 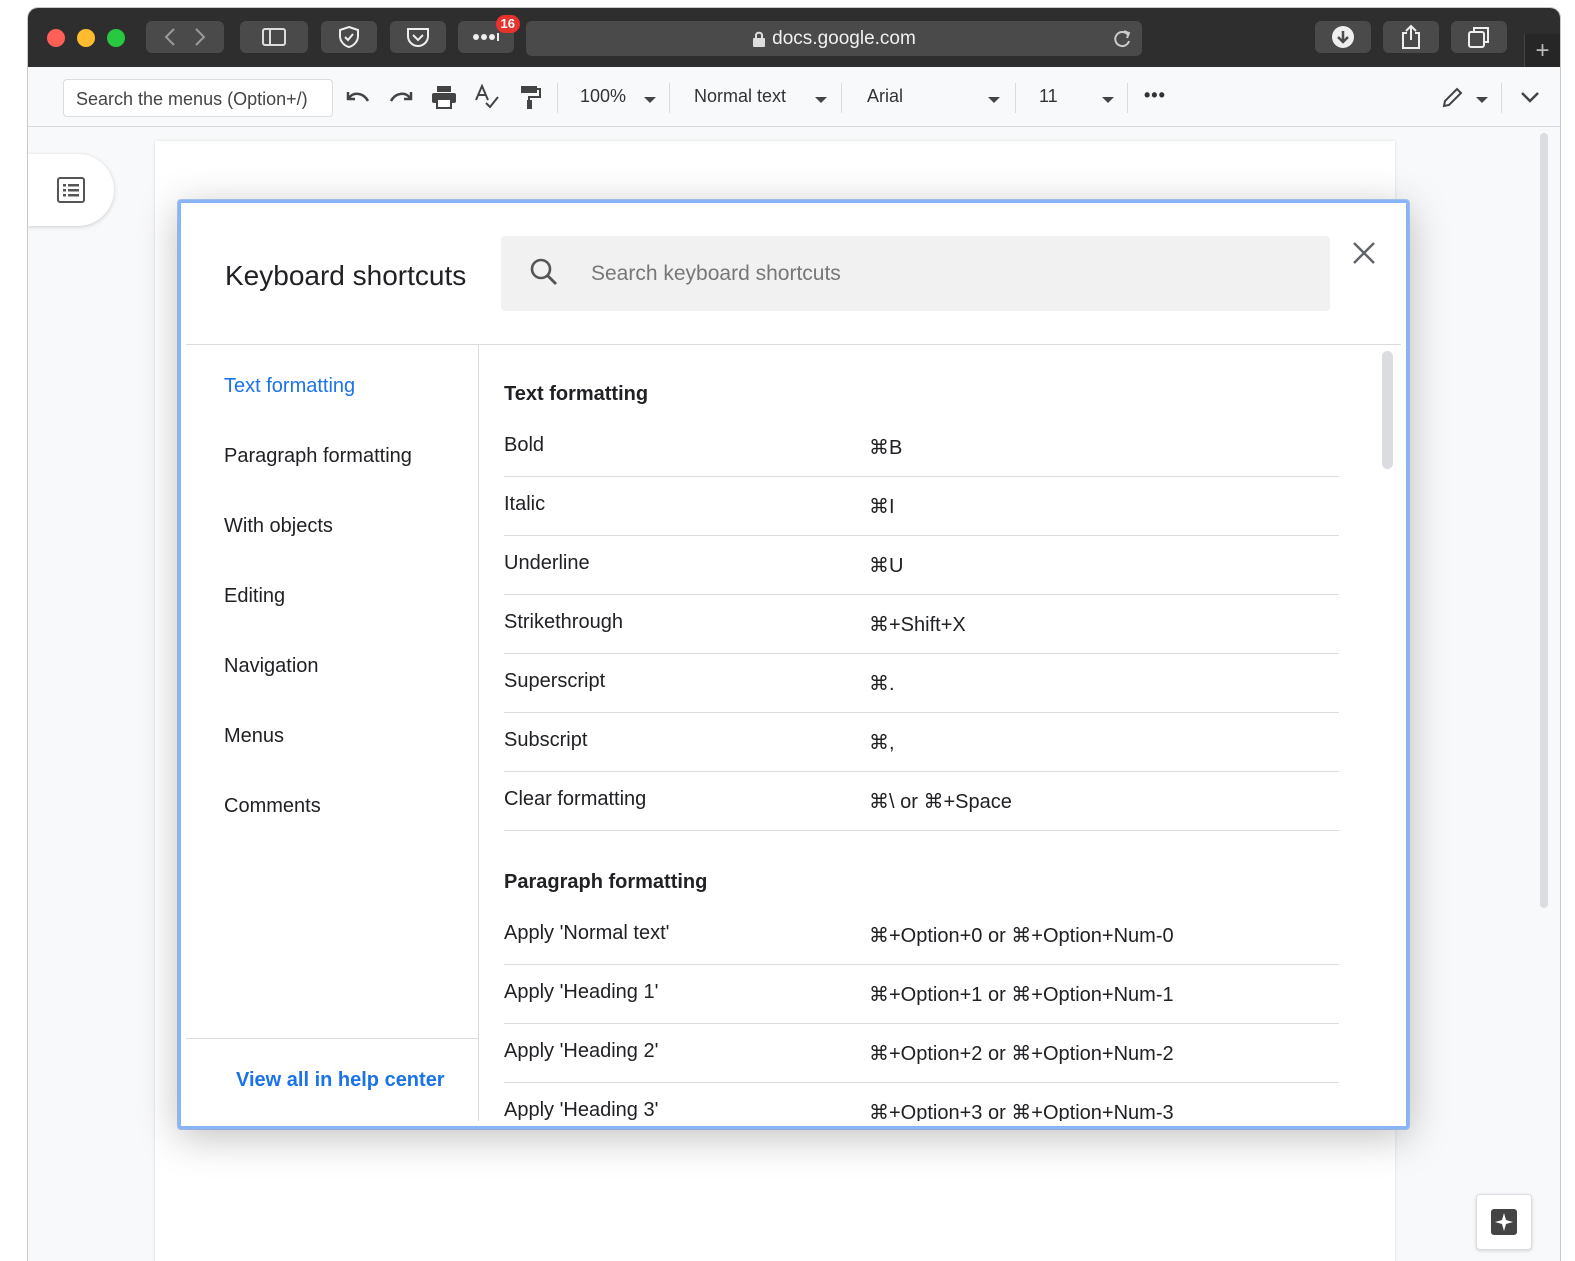 I want to click on shortcut-keys: ⌘,, so click(x=882, y=743).